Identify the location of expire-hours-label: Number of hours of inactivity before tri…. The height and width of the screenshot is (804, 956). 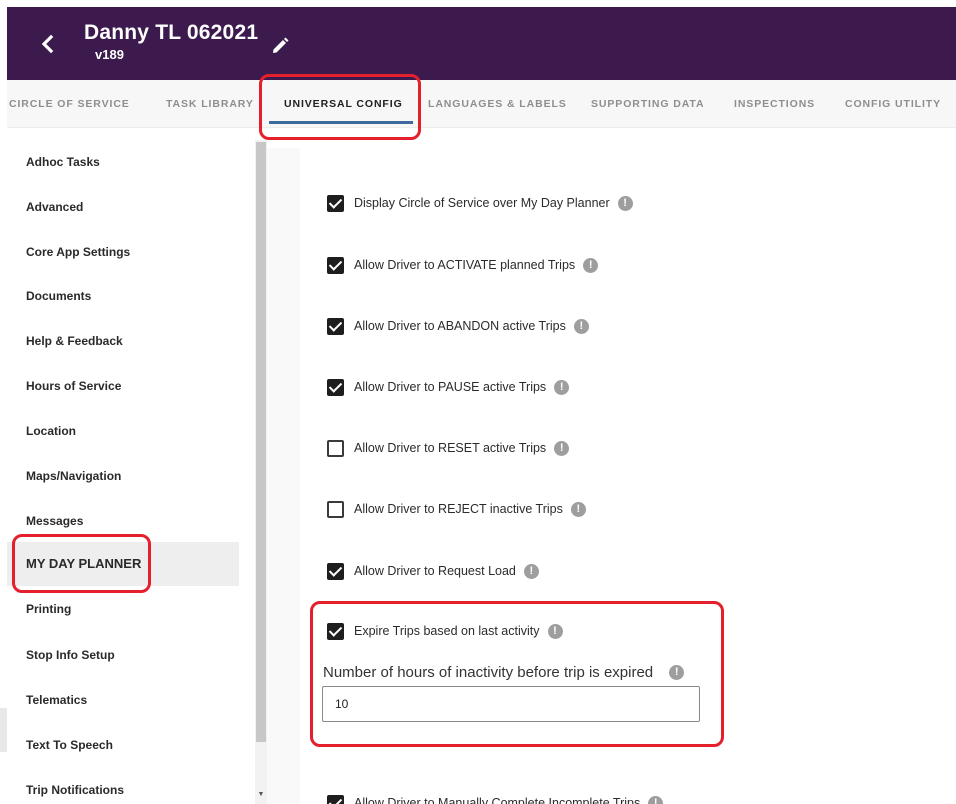
(488, 672).